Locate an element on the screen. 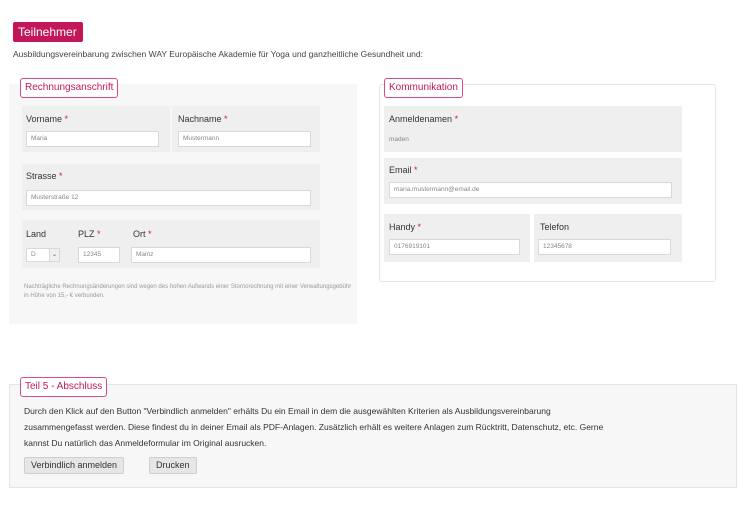  nachname-label: Nachname * is located at coordinates (203, 119).